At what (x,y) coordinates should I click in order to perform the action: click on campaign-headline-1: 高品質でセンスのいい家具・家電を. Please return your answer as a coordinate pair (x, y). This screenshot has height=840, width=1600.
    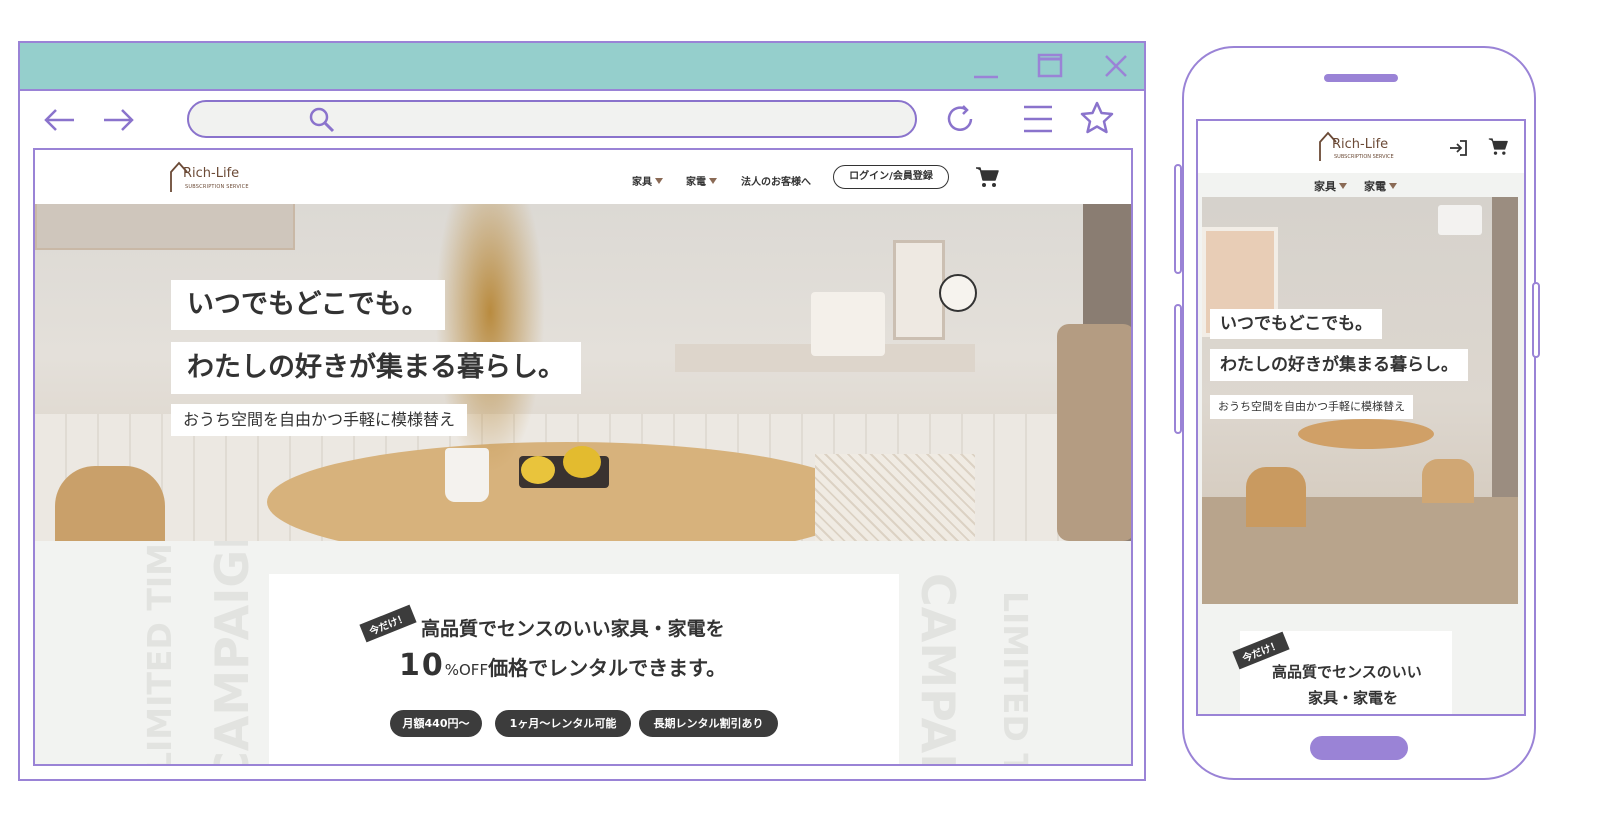
    Looking at the image, I should click on (573, 629).